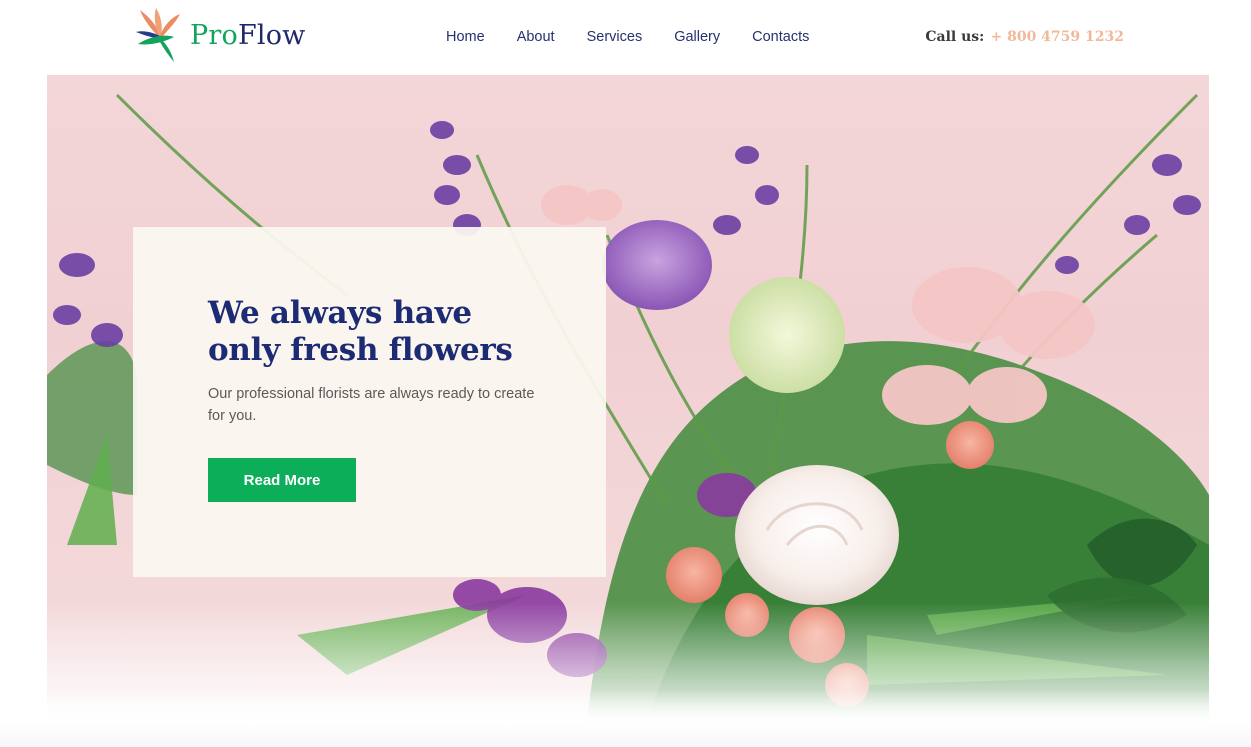  Describe the element at coordinates (465, 37) in the screenshot. I see `nav-item-home: Home` at that location.